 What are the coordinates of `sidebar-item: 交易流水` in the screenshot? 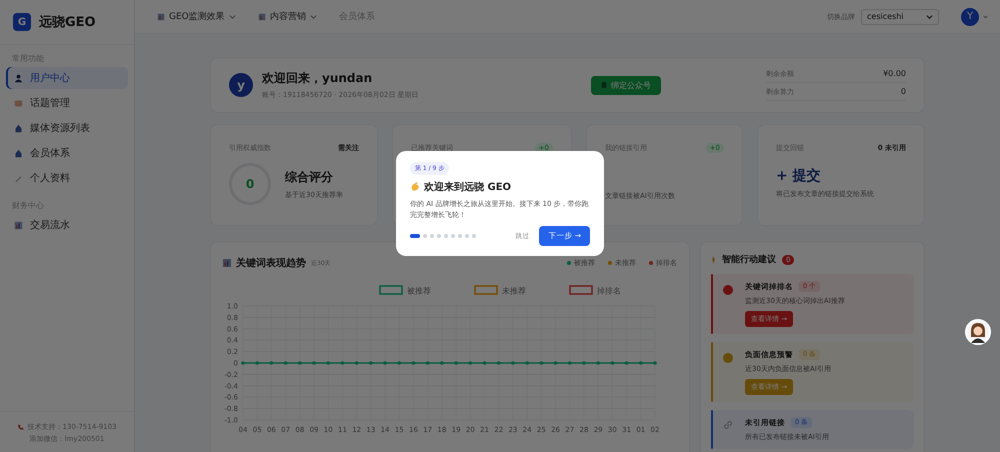 It's located at (67, 225).